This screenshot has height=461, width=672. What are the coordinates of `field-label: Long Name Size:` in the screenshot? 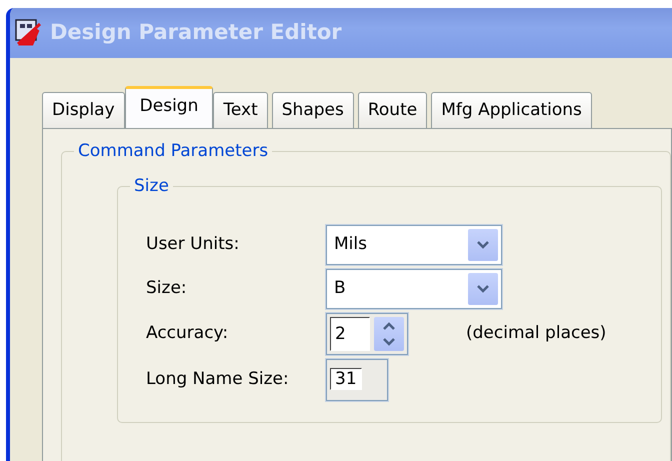 It's located at (218, 380).